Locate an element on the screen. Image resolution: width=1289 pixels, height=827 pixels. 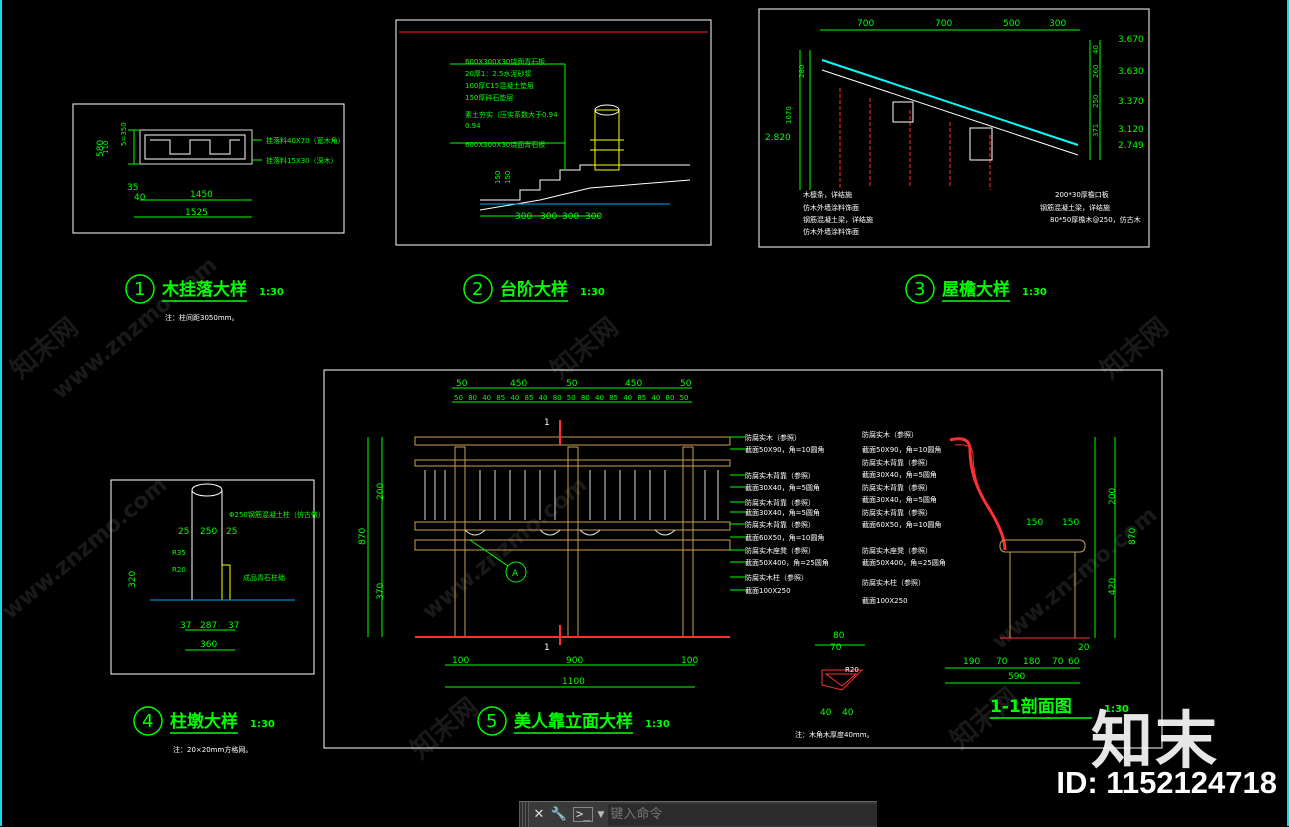
detail-1-frame is located at coordinates (208, 168).